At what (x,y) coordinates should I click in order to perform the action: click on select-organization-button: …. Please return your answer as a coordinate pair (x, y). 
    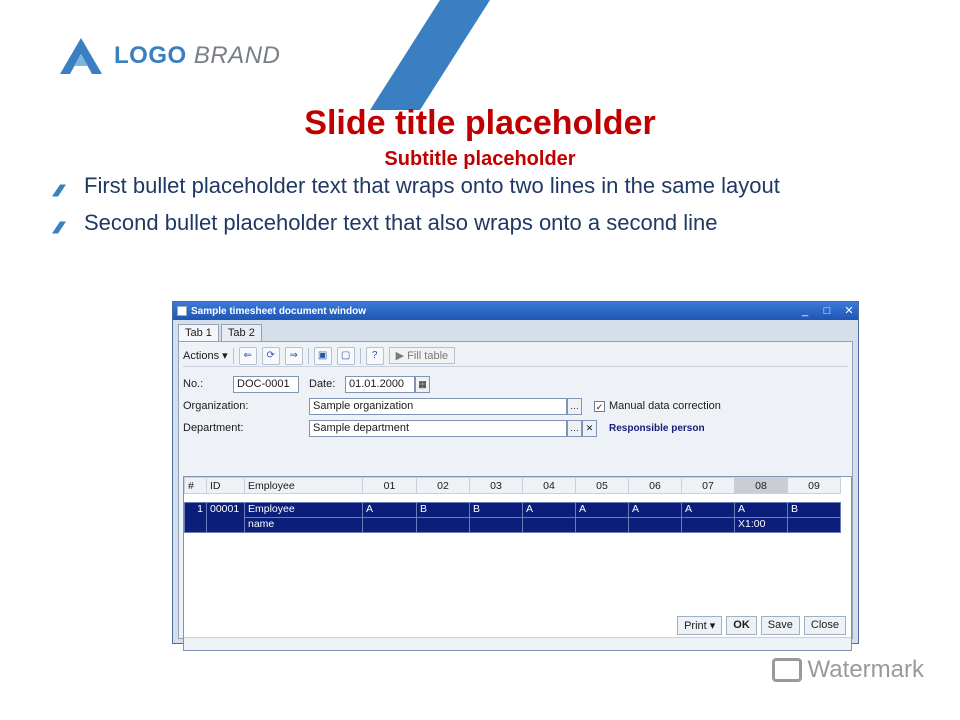
    Looking at the image, I should click on (574, 406).